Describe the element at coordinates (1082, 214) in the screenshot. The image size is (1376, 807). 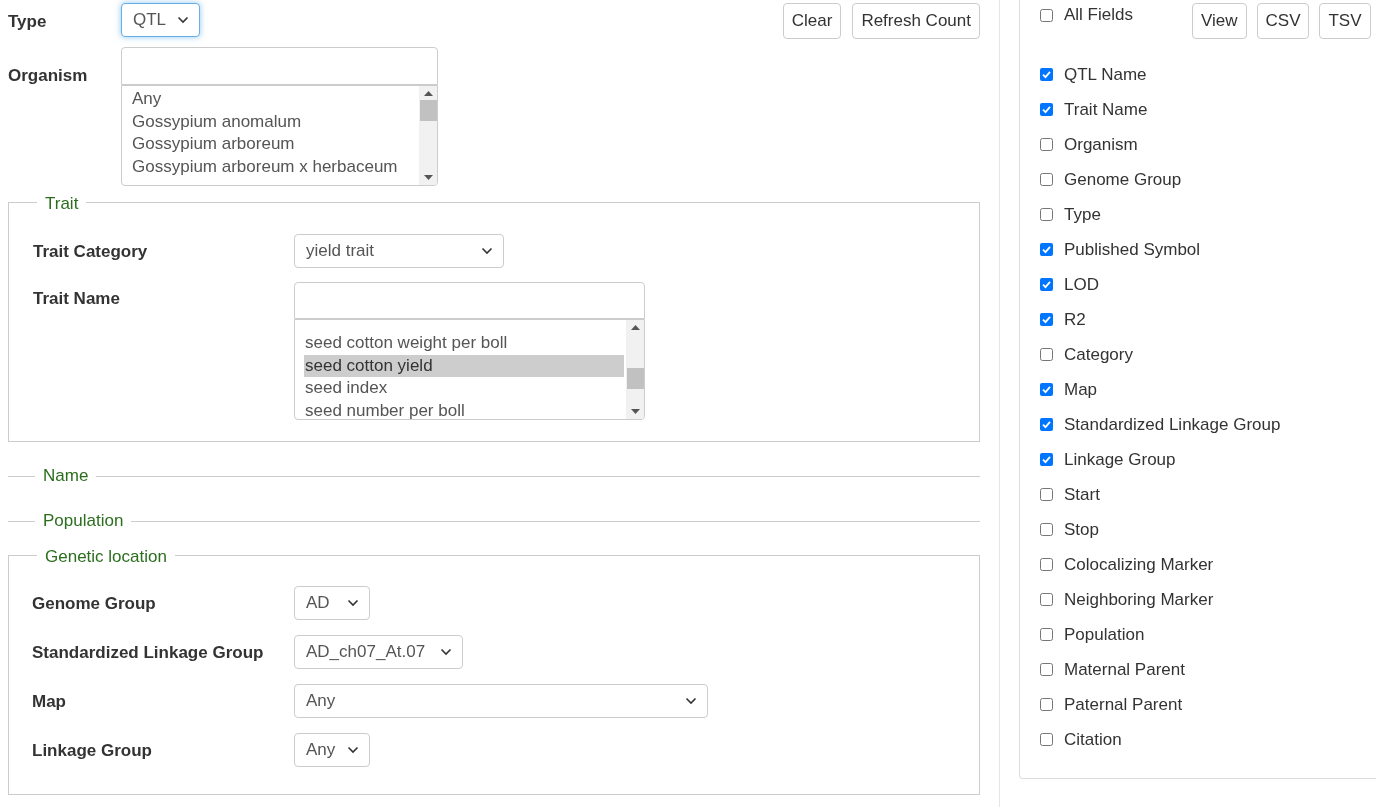
I see `checkbox-label: Type` at that location.